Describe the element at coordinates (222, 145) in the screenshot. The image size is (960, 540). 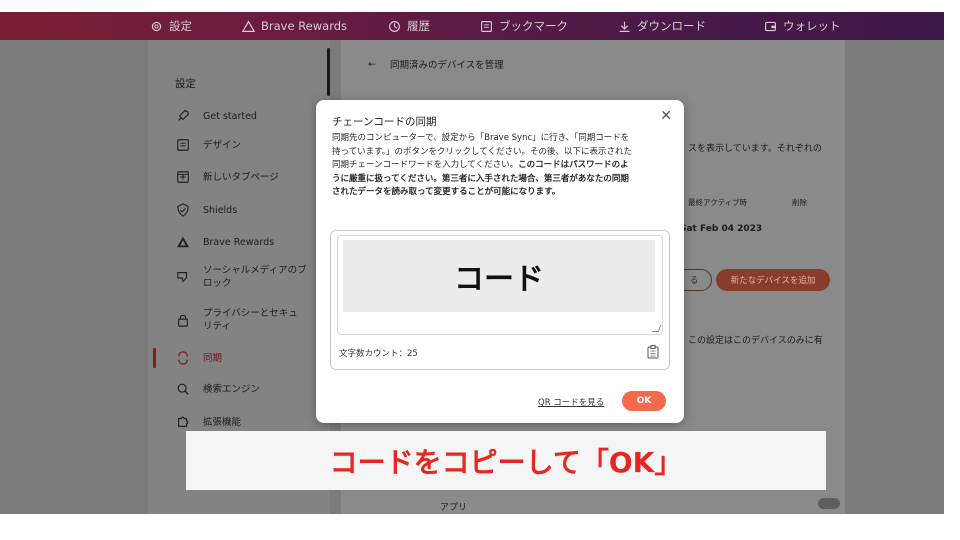
I see `sidebar-item-label: デザイン` at that location.